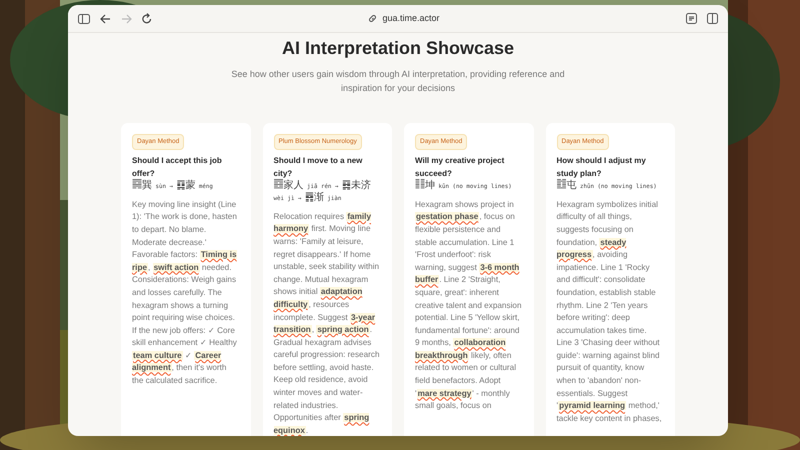  Describe the element at coordinates (712, 18) in the screenshot. I see `split-view-icon` at that location.